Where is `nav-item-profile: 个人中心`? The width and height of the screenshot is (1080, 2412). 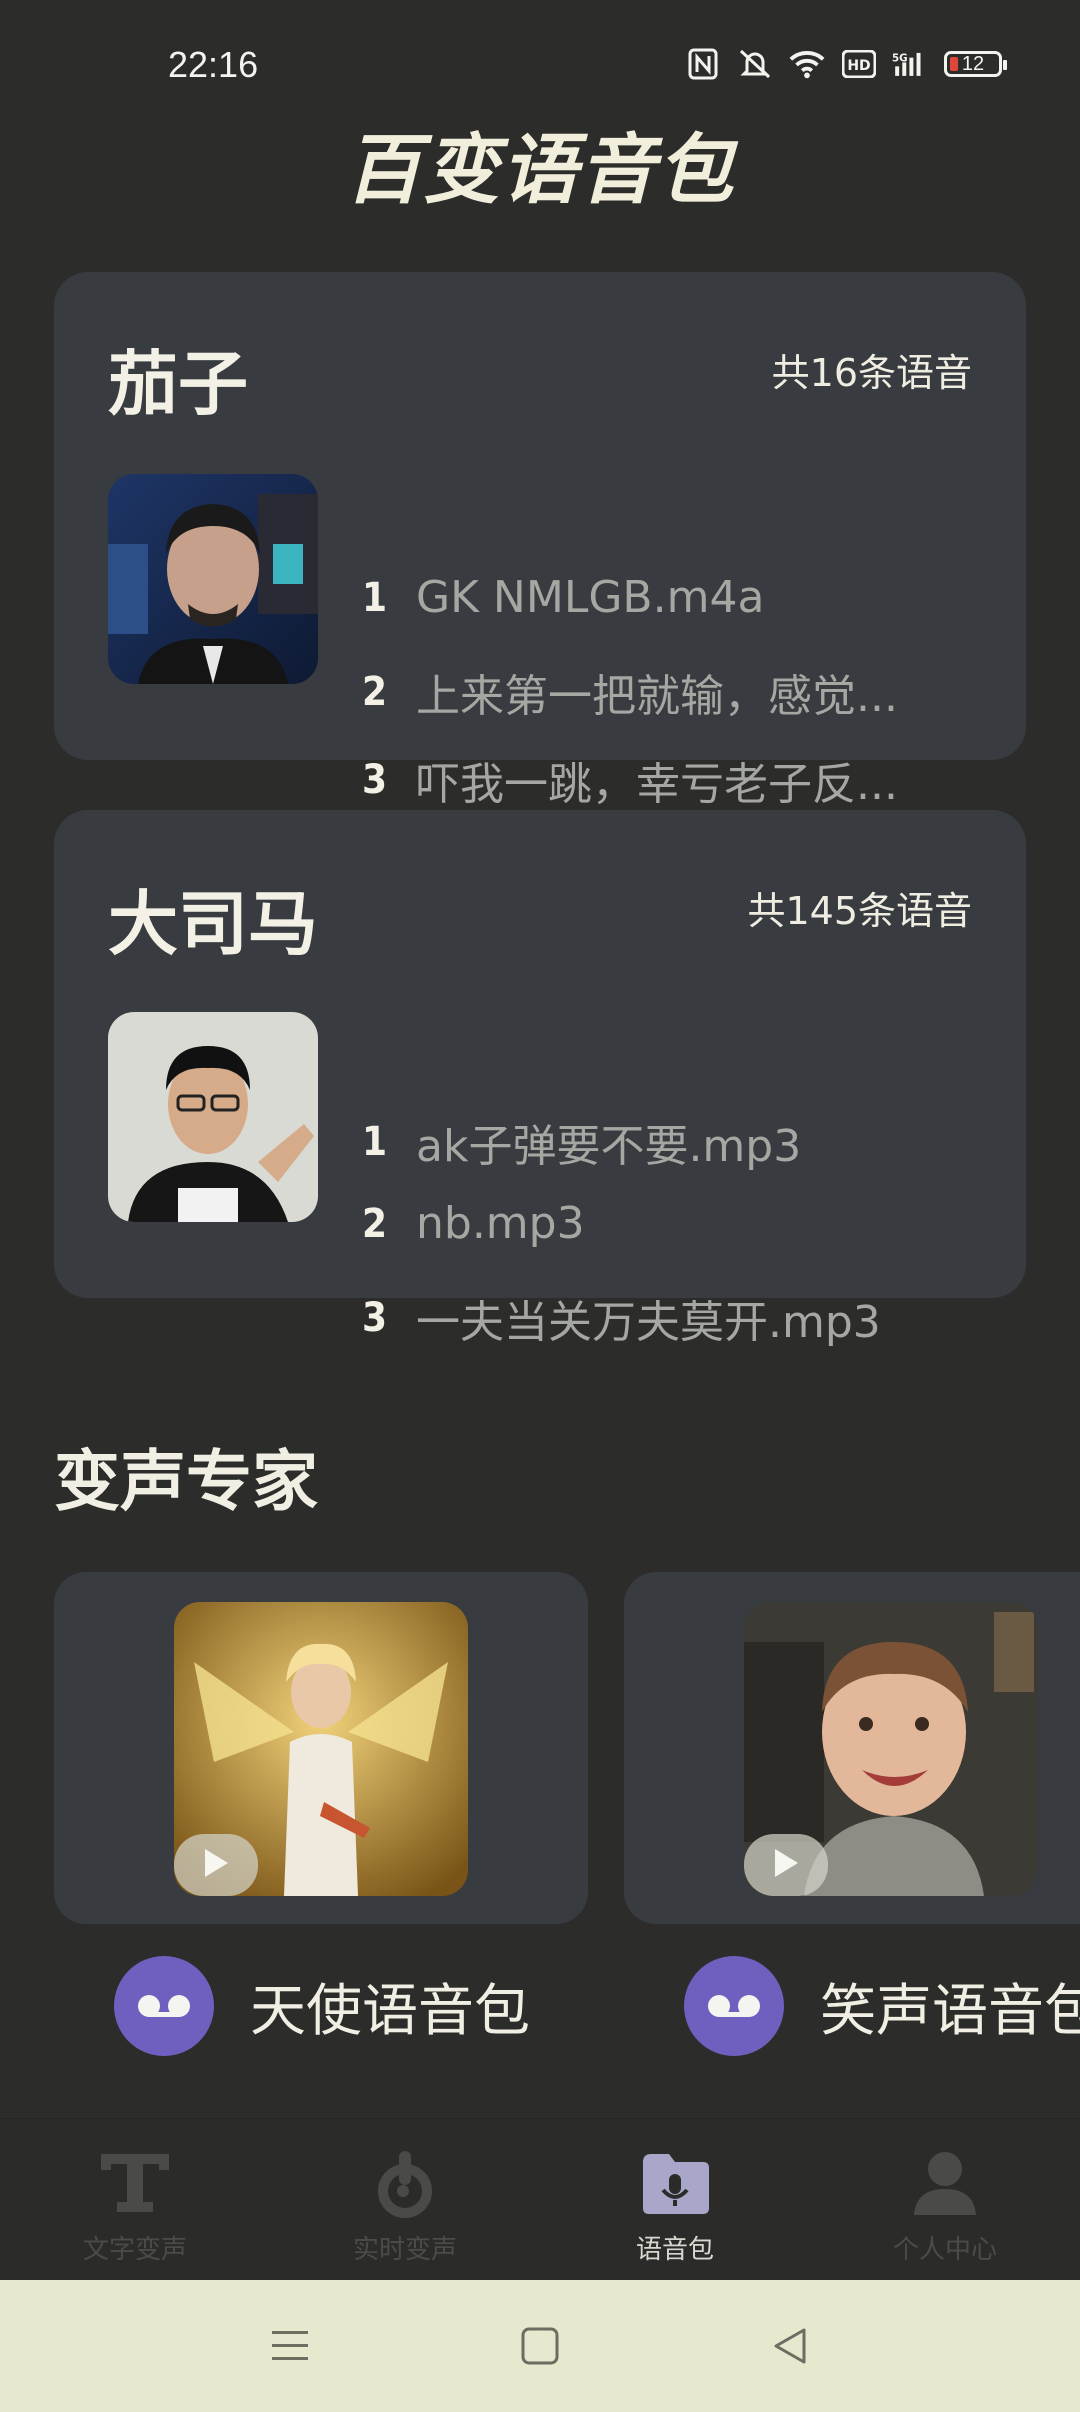 nav-item-profile: 个人中心 is located at coordinates (945, 2200).